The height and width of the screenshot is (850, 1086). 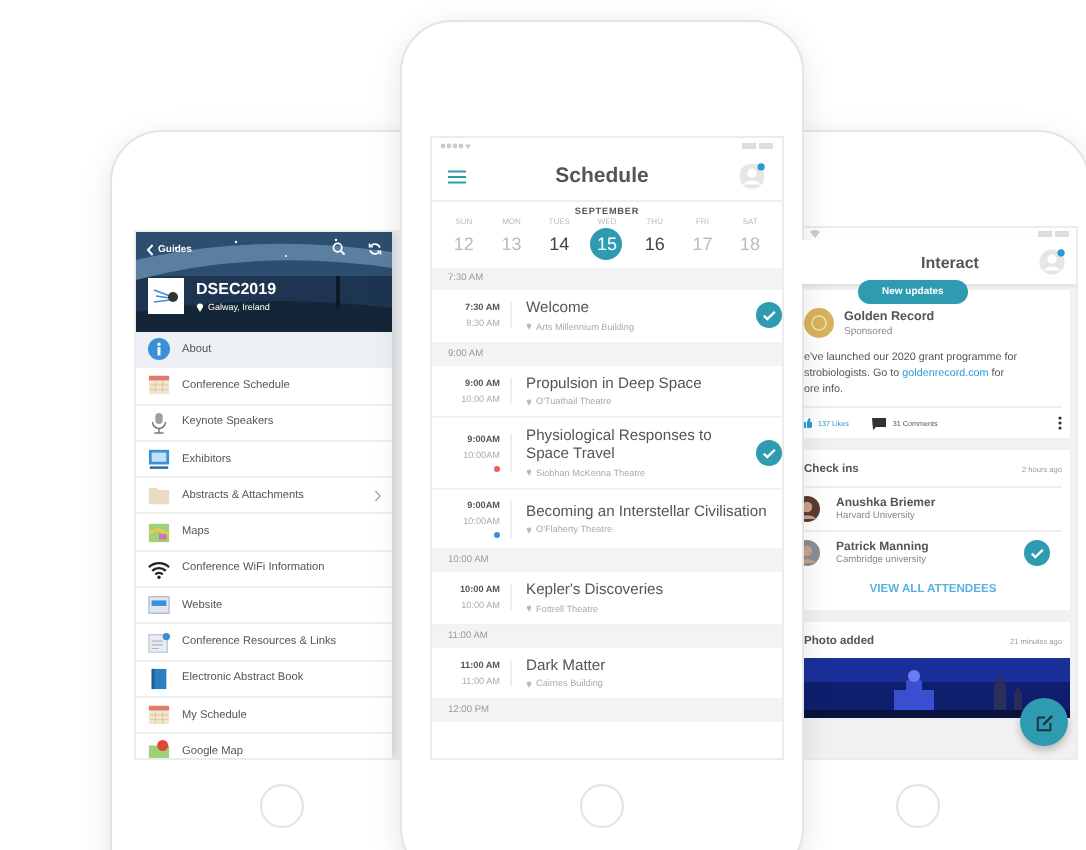 What do you see at coordinates (950, 262) in the screenshot?
I see `screen-title: Interact` at bounding box center [950, 262].